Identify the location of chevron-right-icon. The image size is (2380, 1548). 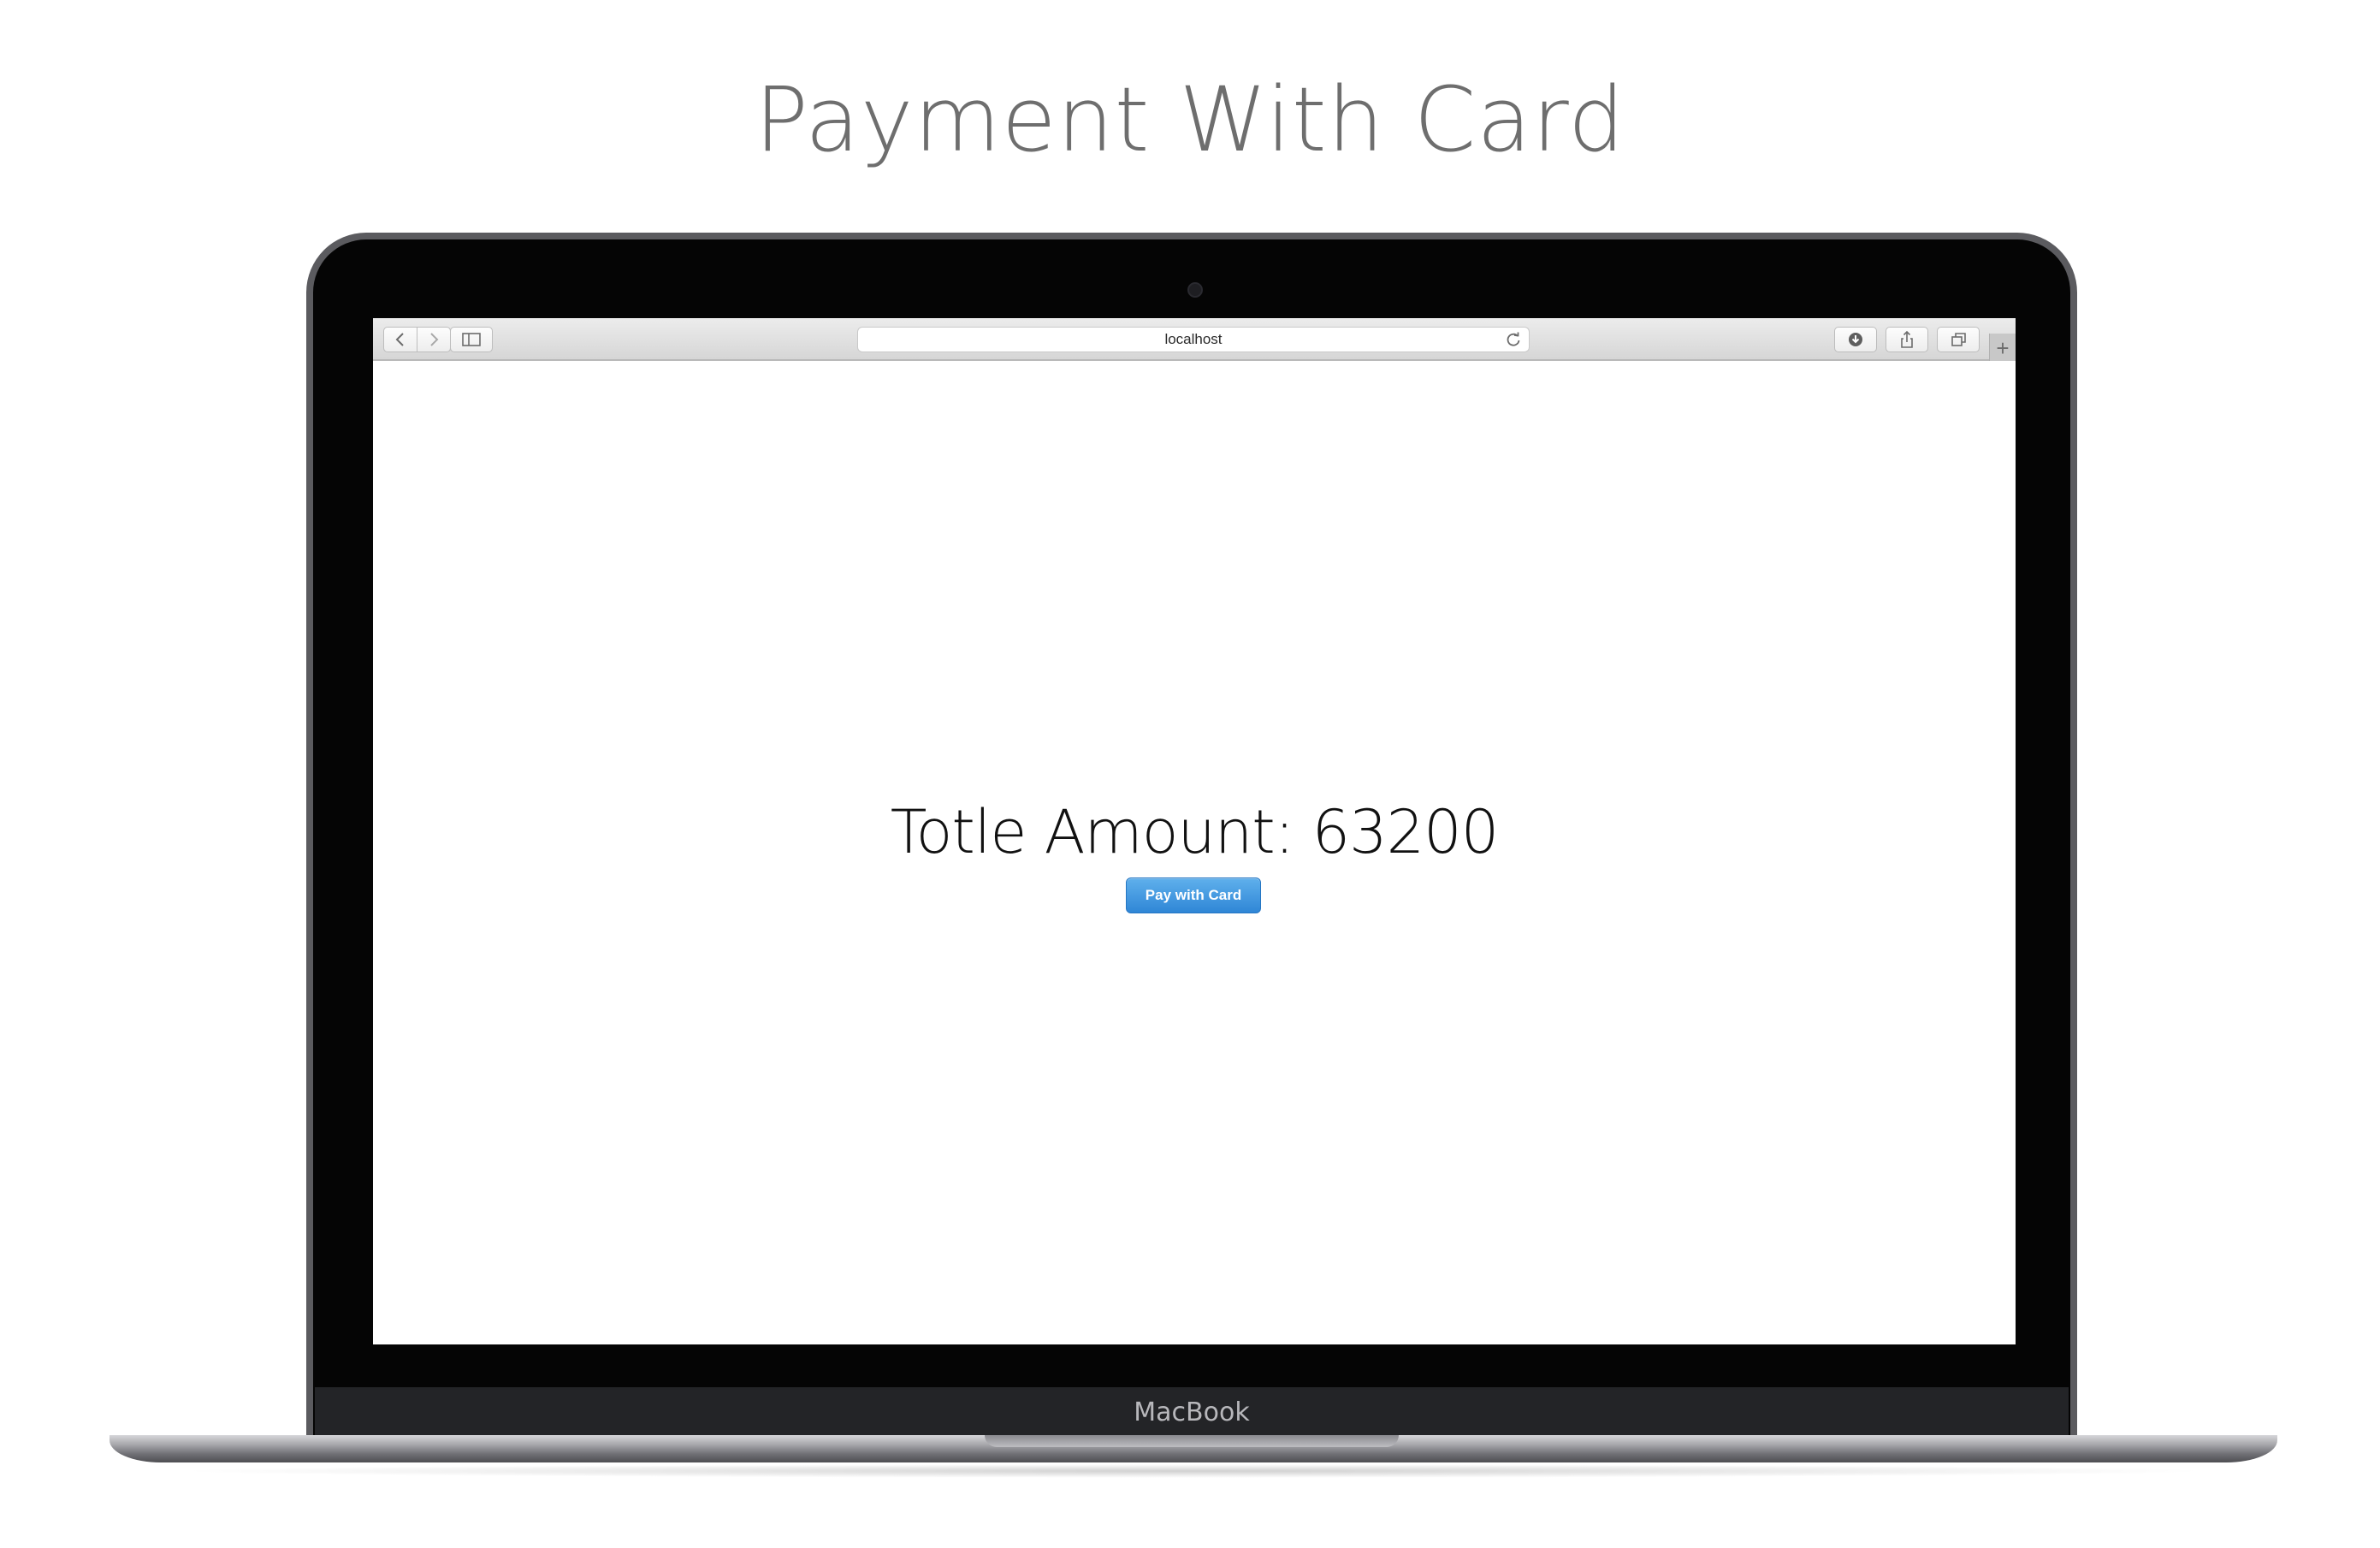
(435, 339).